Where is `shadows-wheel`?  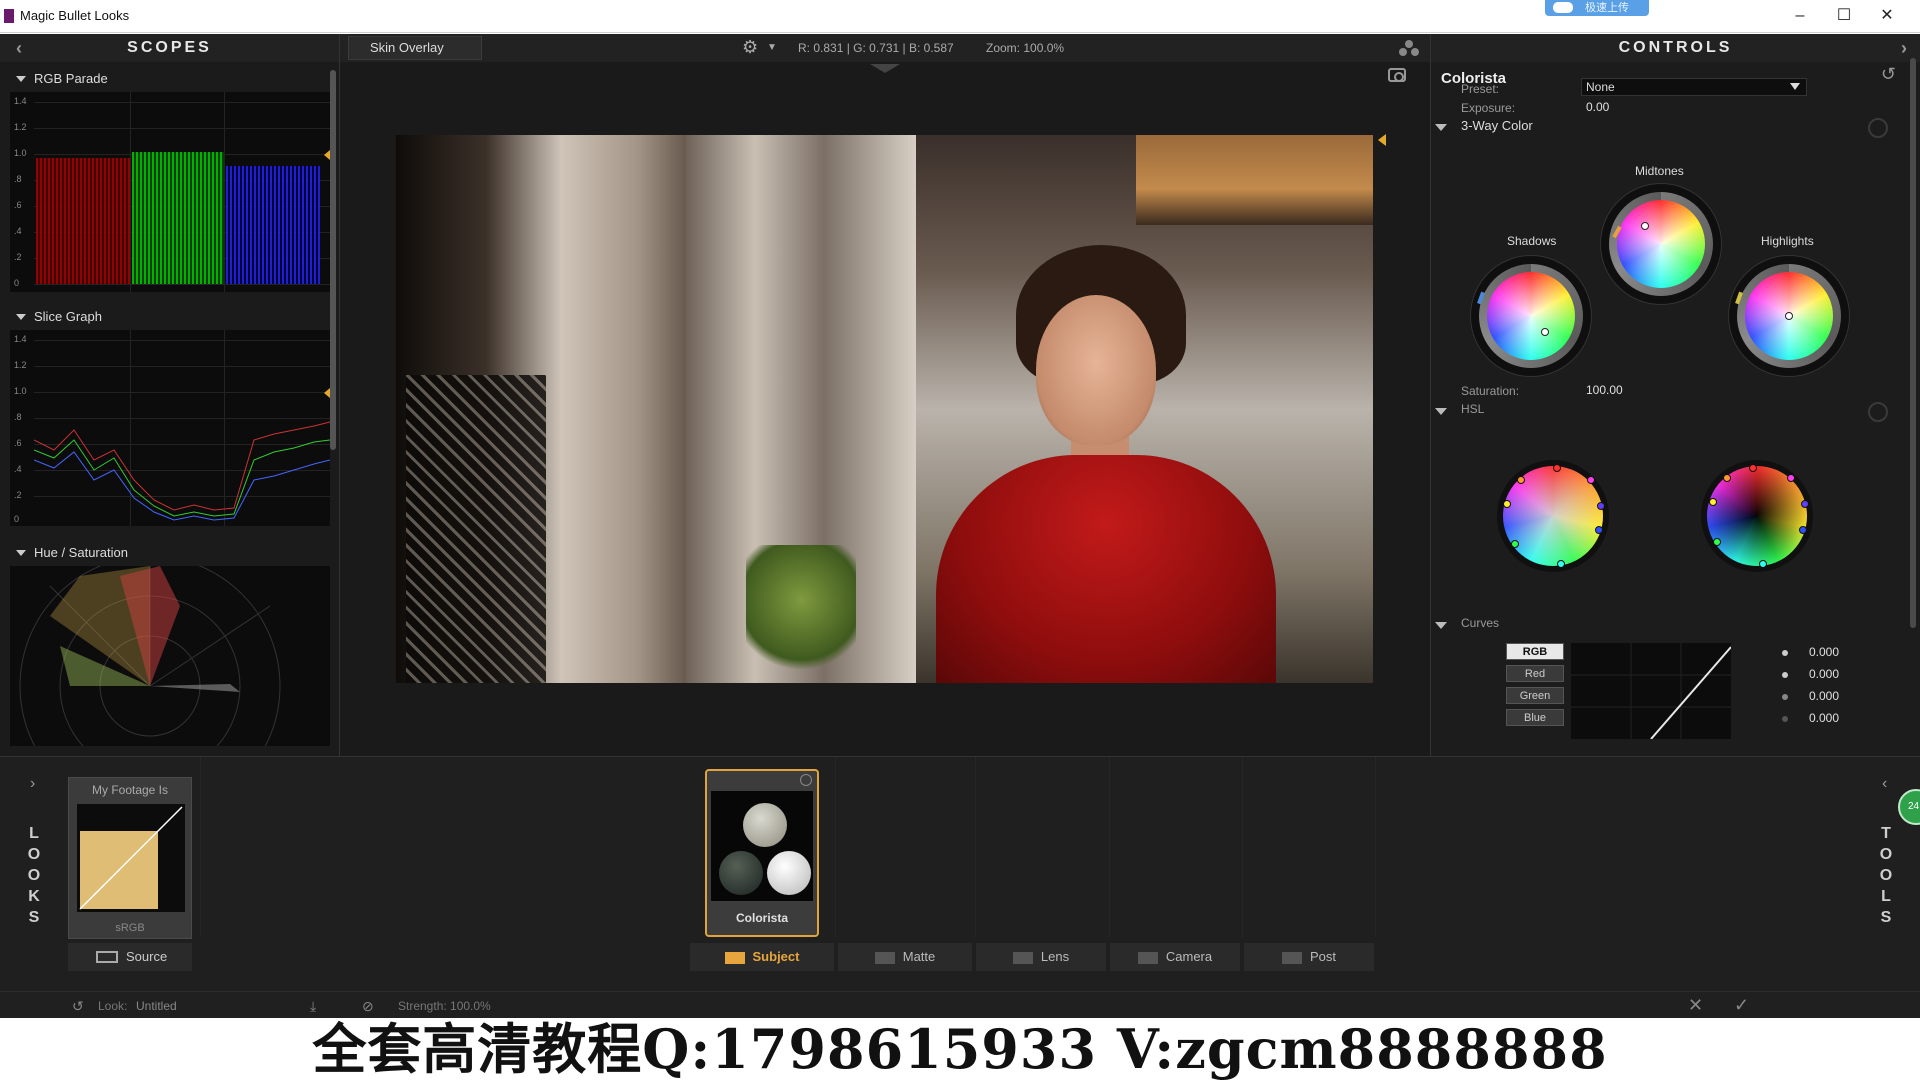
shadows-wheel is located at coordinates (1531, 316).